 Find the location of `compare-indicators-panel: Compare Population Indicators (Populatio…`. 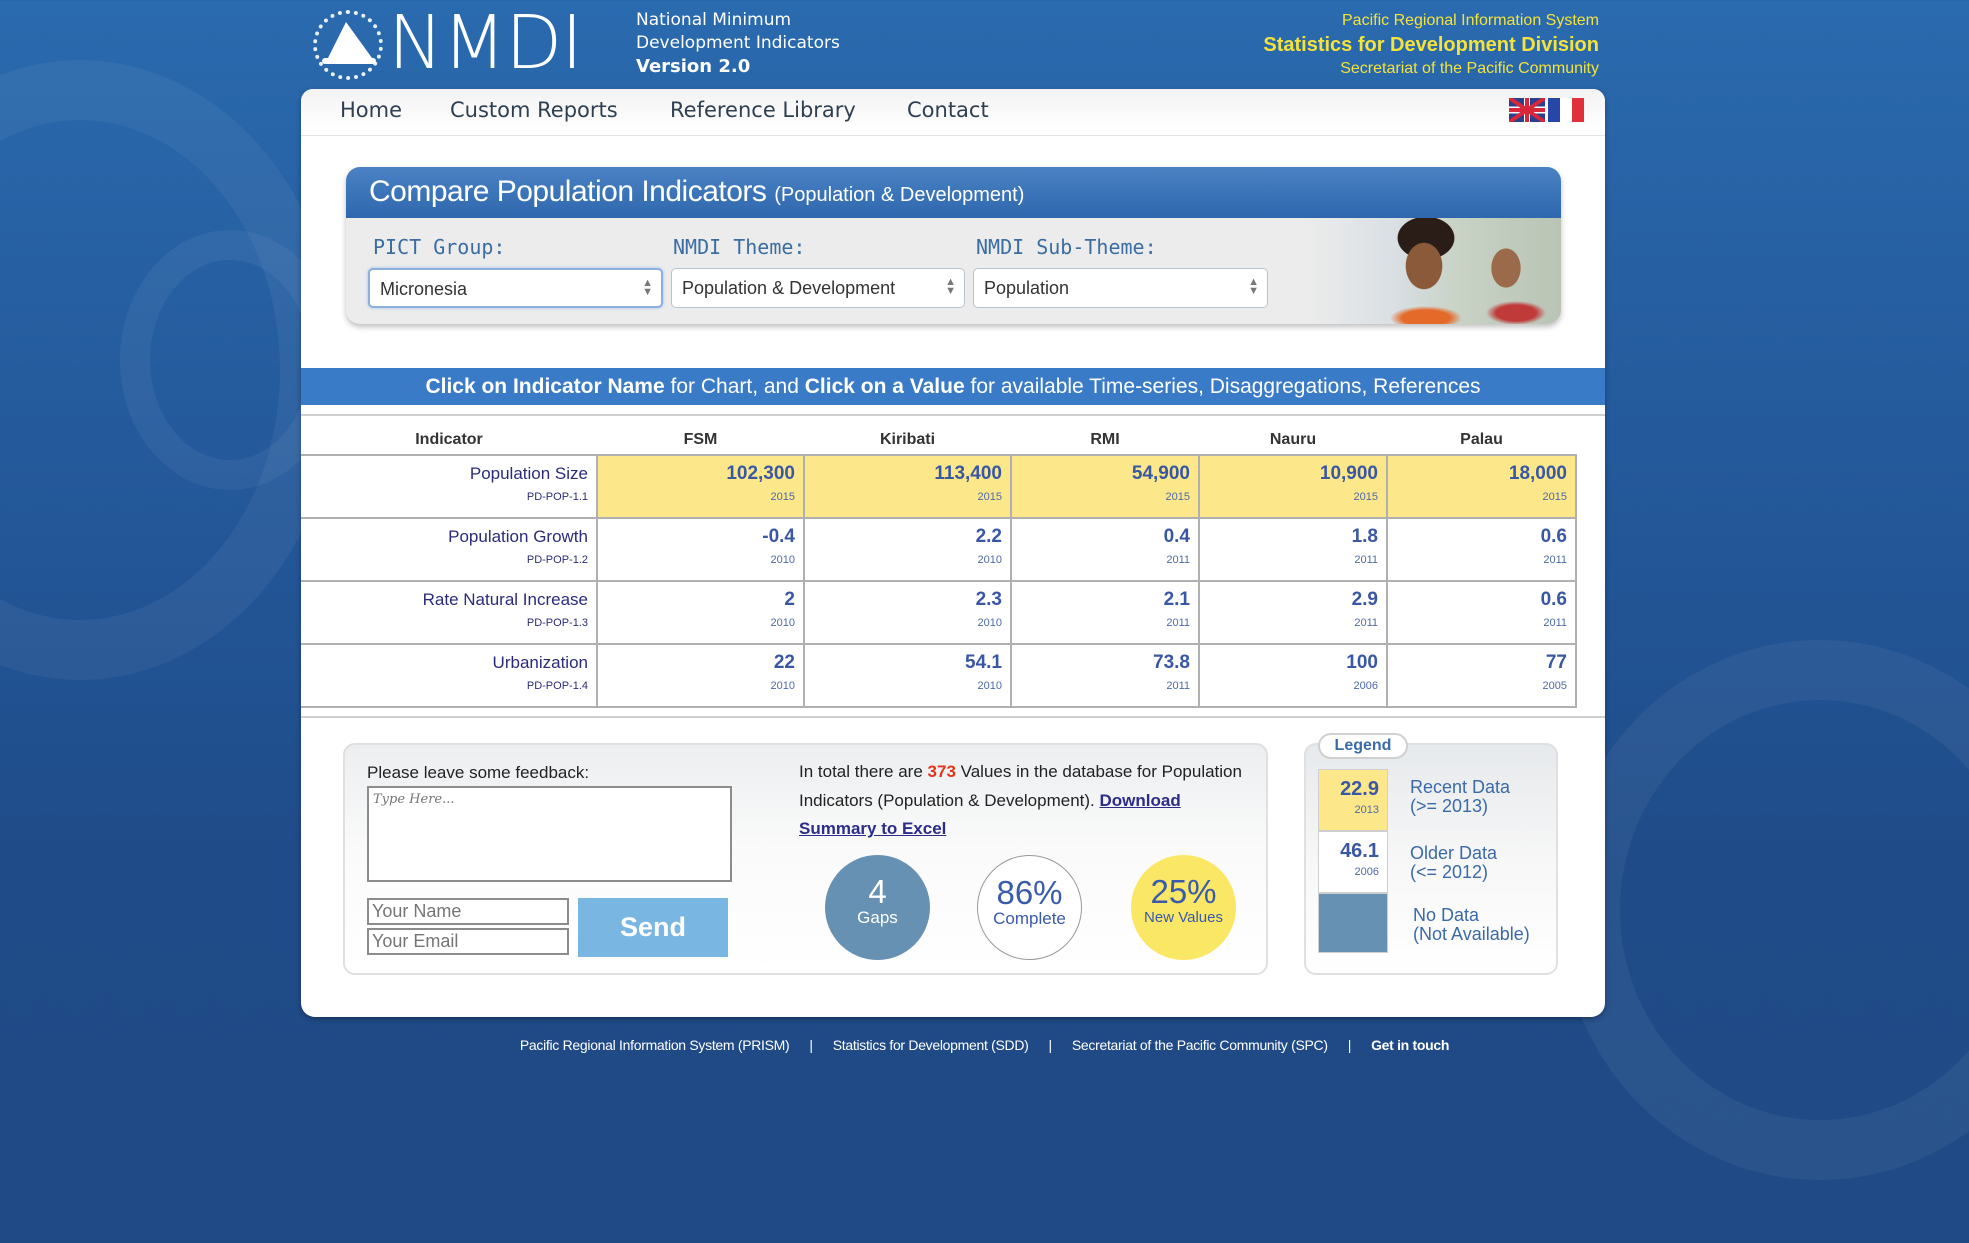

compare-indicators-panel: Compare Population Indicators (Populatio… is located at coordinates (953, 245).